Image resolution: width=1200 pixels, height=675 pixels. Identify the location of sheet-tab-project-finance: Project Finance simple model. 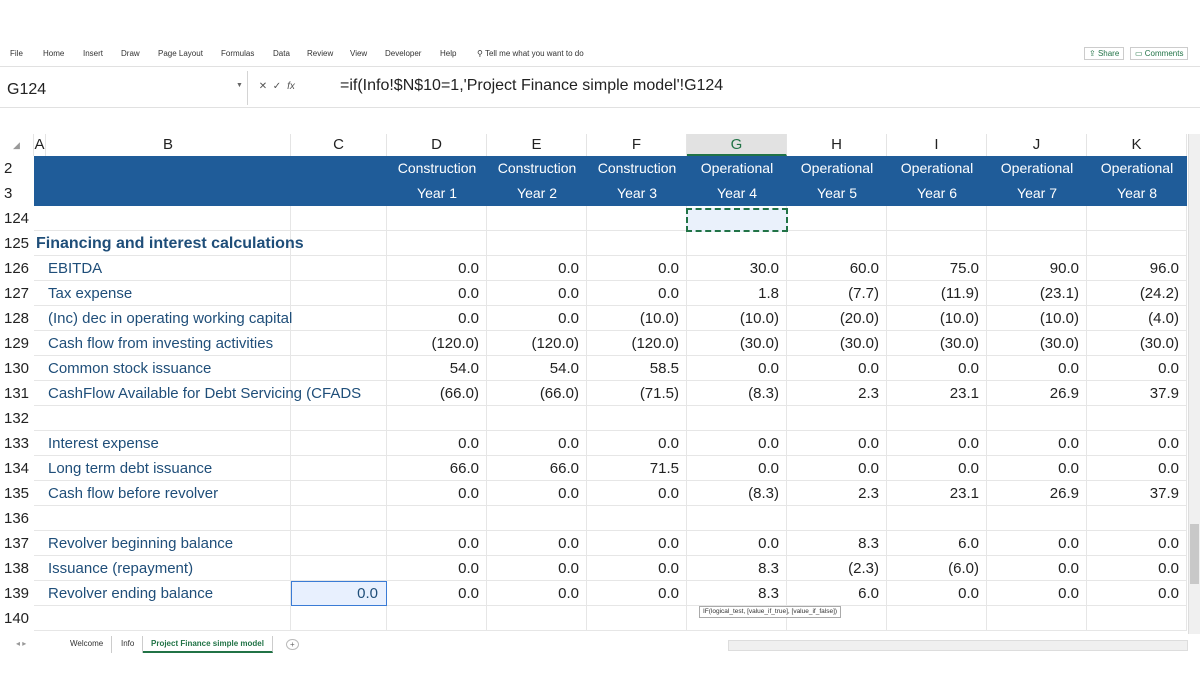
(208, 644).